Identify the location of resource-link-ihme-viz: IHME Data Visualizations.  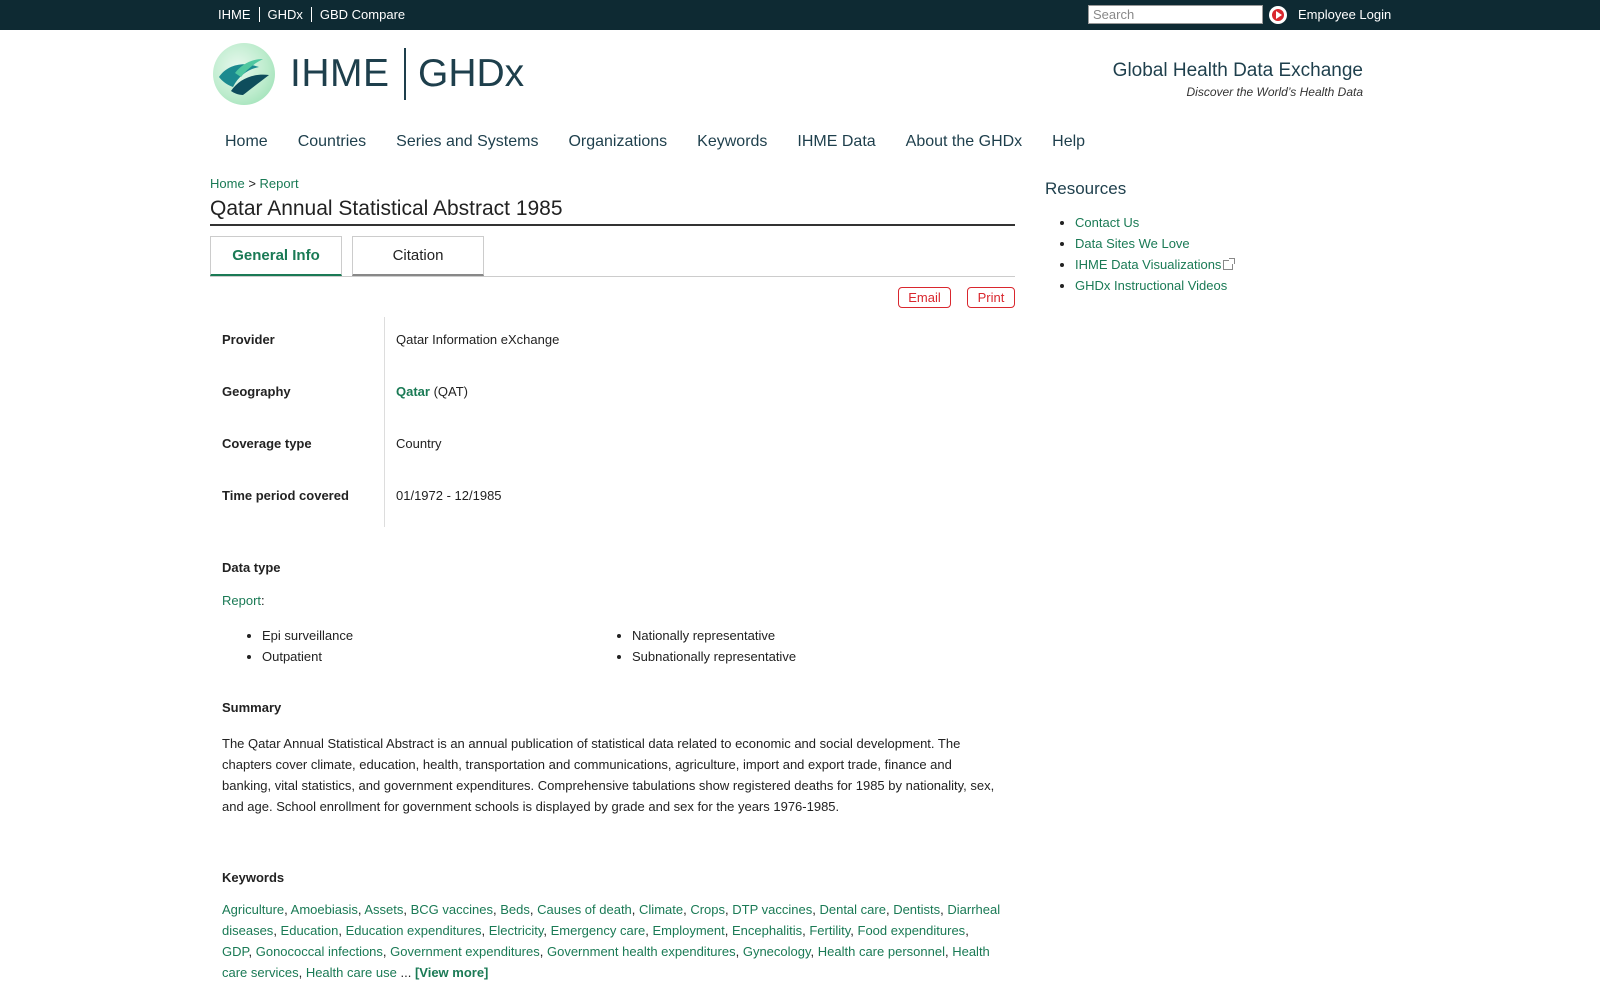
(1148, 264).